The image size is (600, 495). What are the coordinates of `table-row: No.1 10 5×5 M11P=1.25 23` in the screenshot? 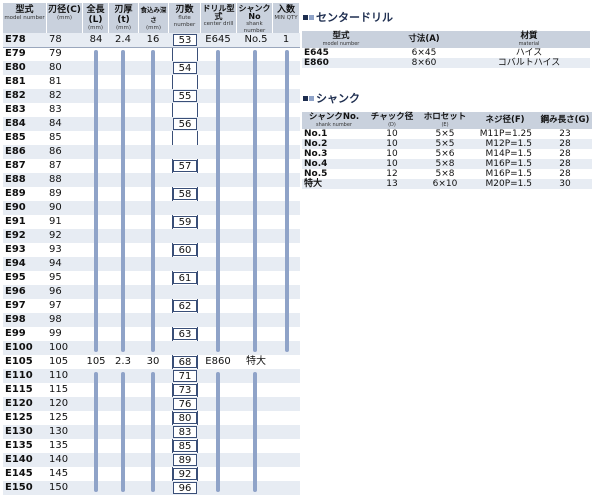 It's located at (447, 134).